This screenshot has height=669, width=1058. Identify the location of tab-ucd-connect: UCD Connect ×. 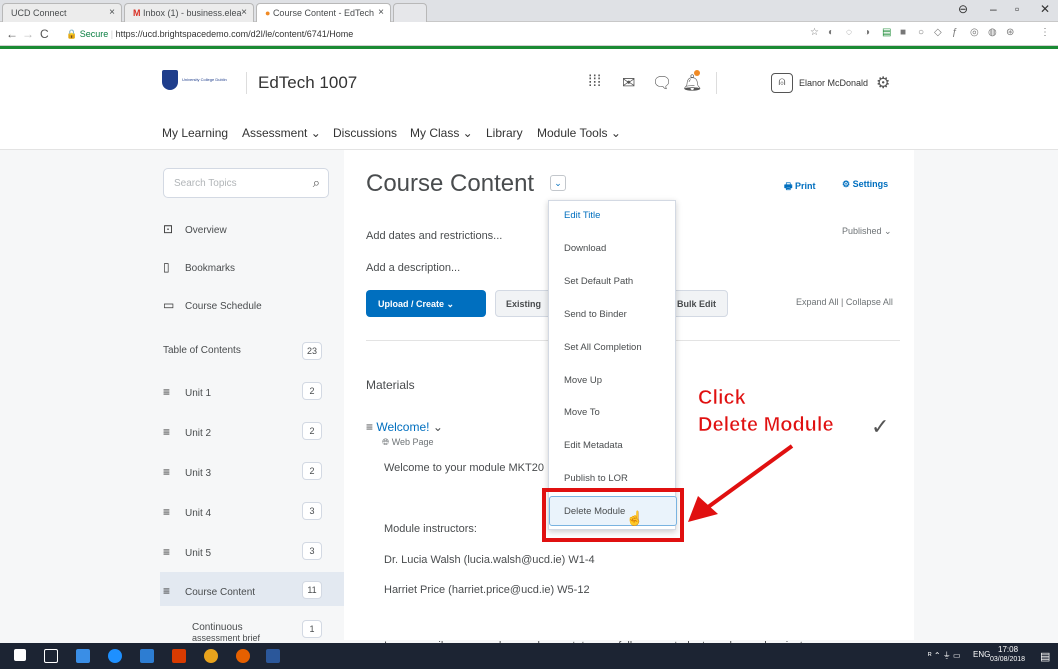
(62, 12).